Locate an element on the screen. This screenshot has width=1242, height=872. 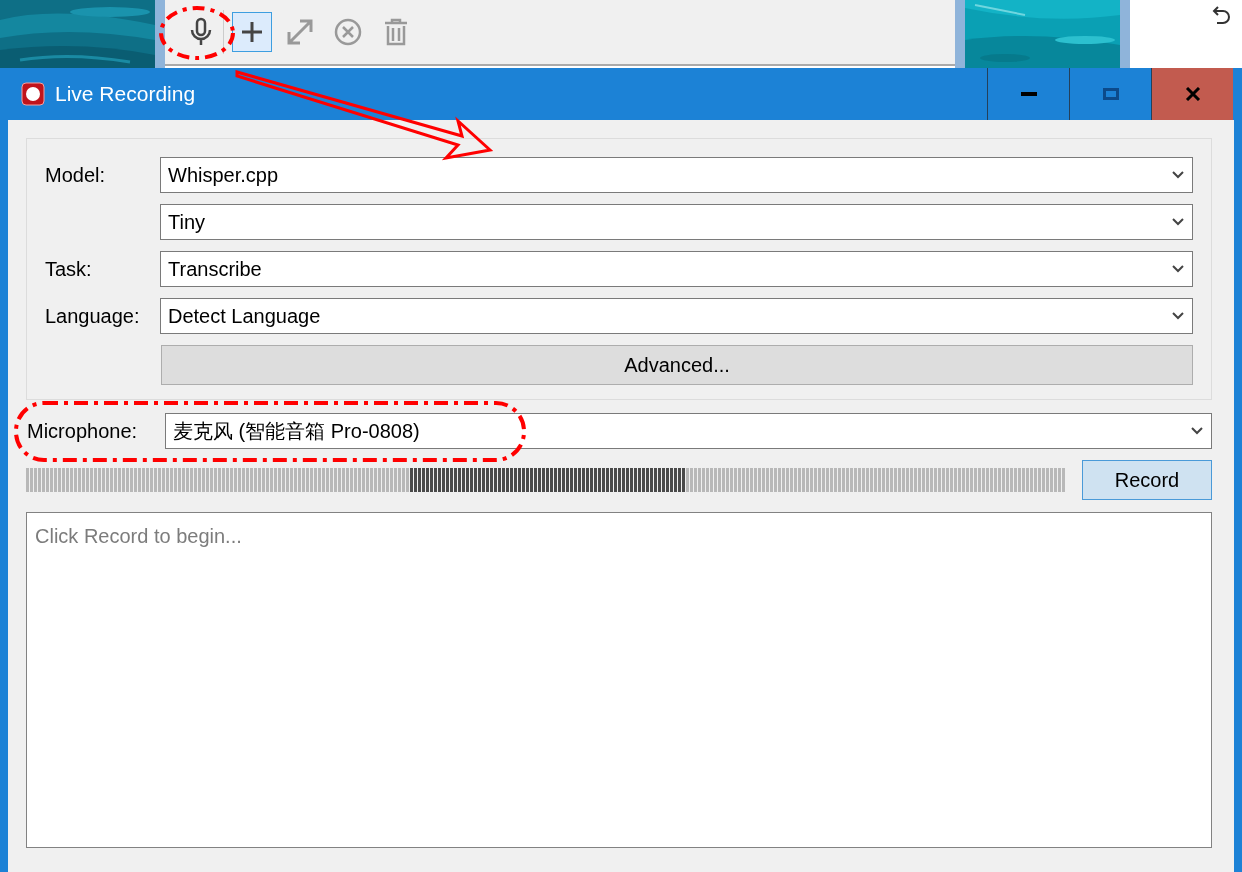
field-label: Task: is located at coordinates (68, 269).